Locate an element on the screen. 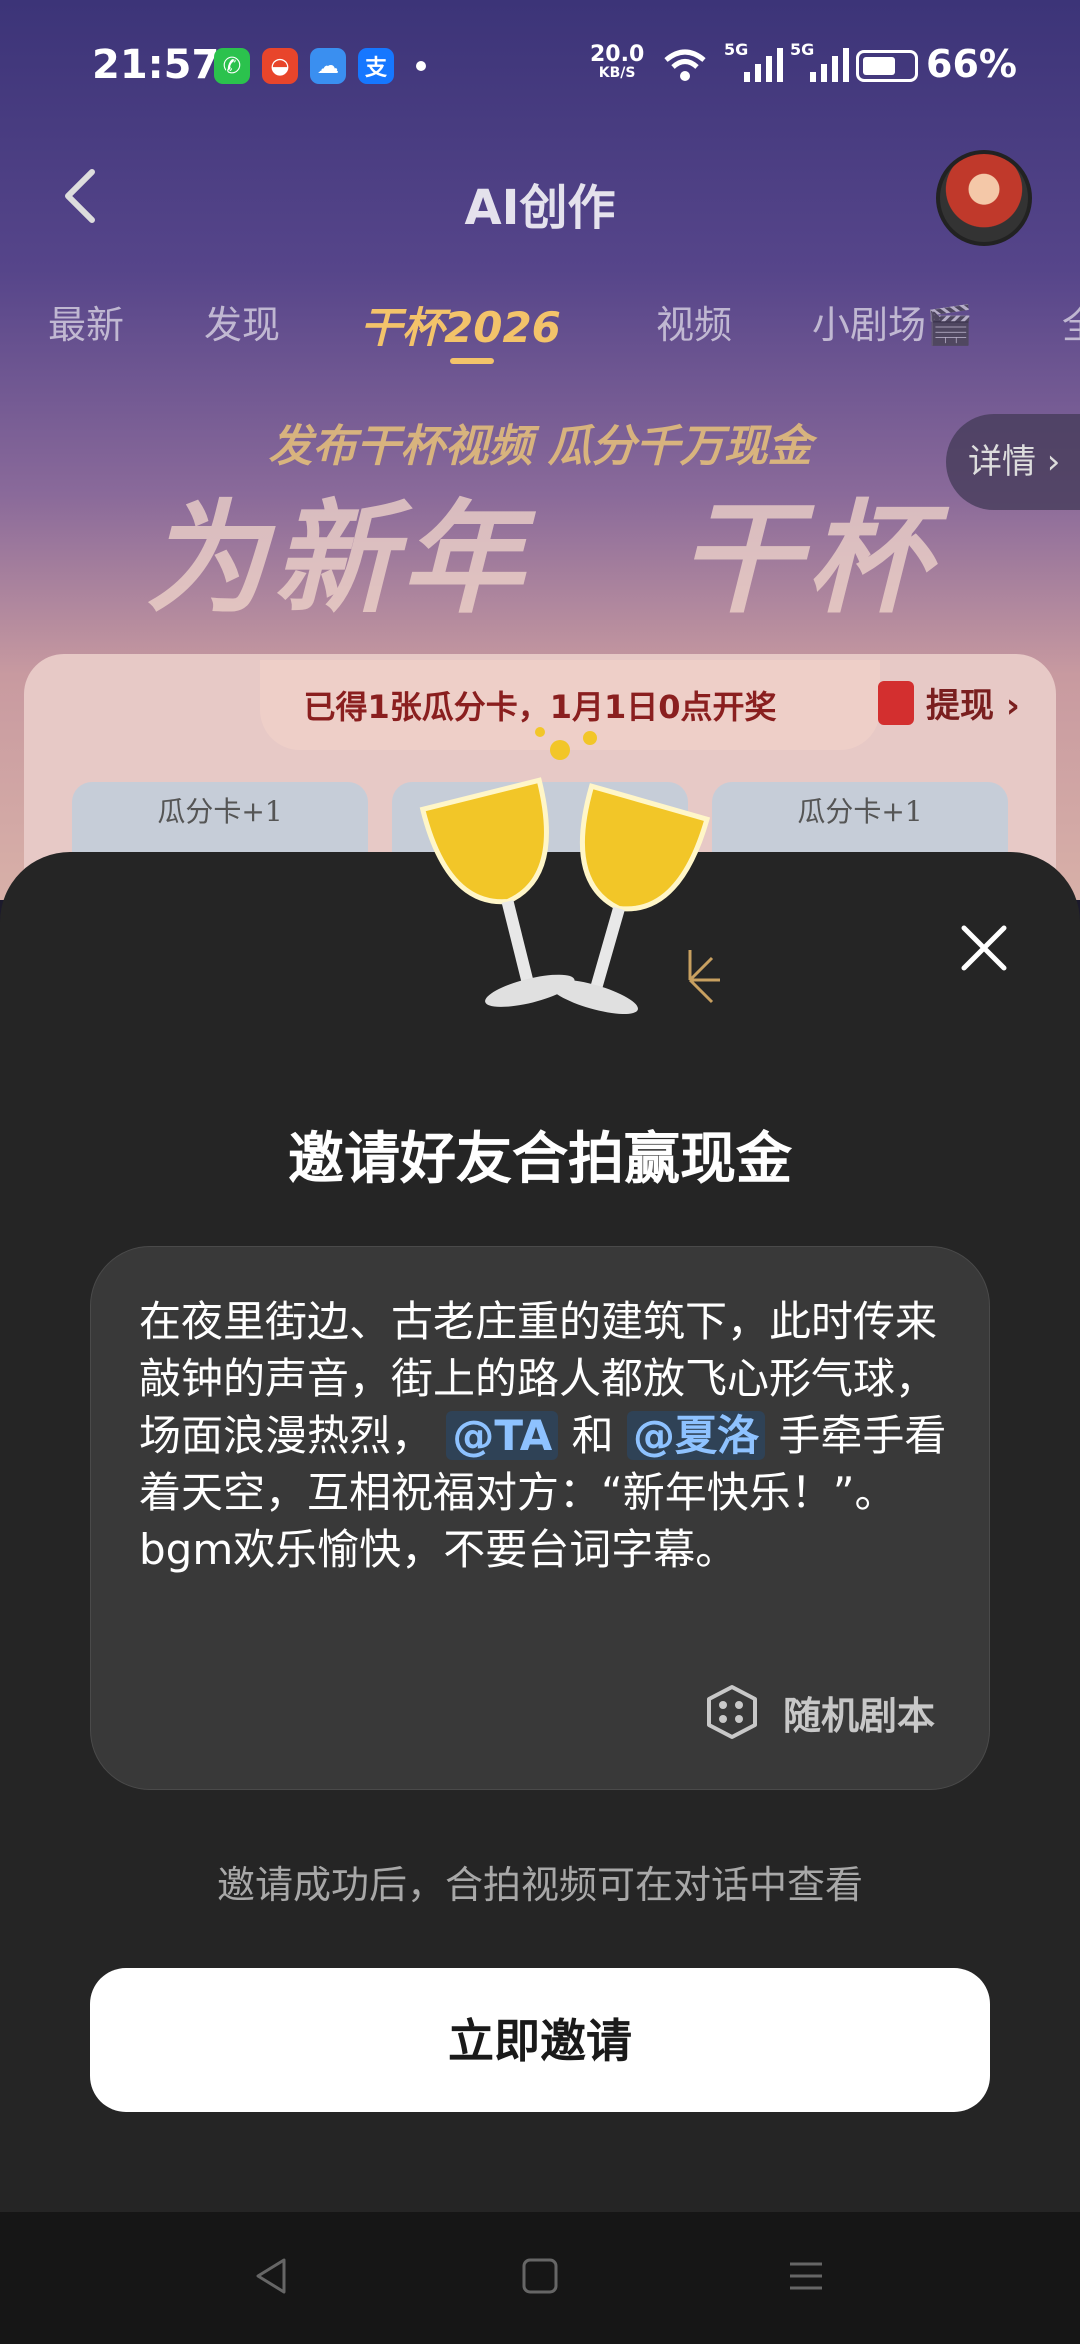 Image resolution: width=1080 pixels, height=2344 pixels. nav-home-icon is located at coordinates (540, 2276).